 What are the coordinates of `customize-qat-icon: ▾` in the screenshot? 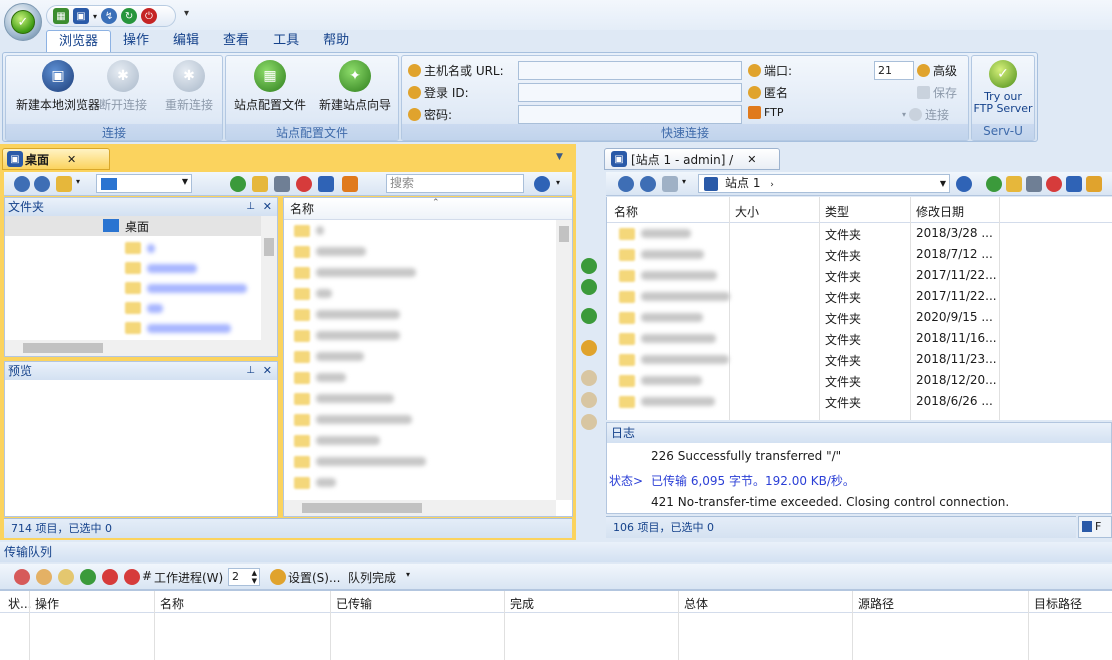 It's located at (186, 13).